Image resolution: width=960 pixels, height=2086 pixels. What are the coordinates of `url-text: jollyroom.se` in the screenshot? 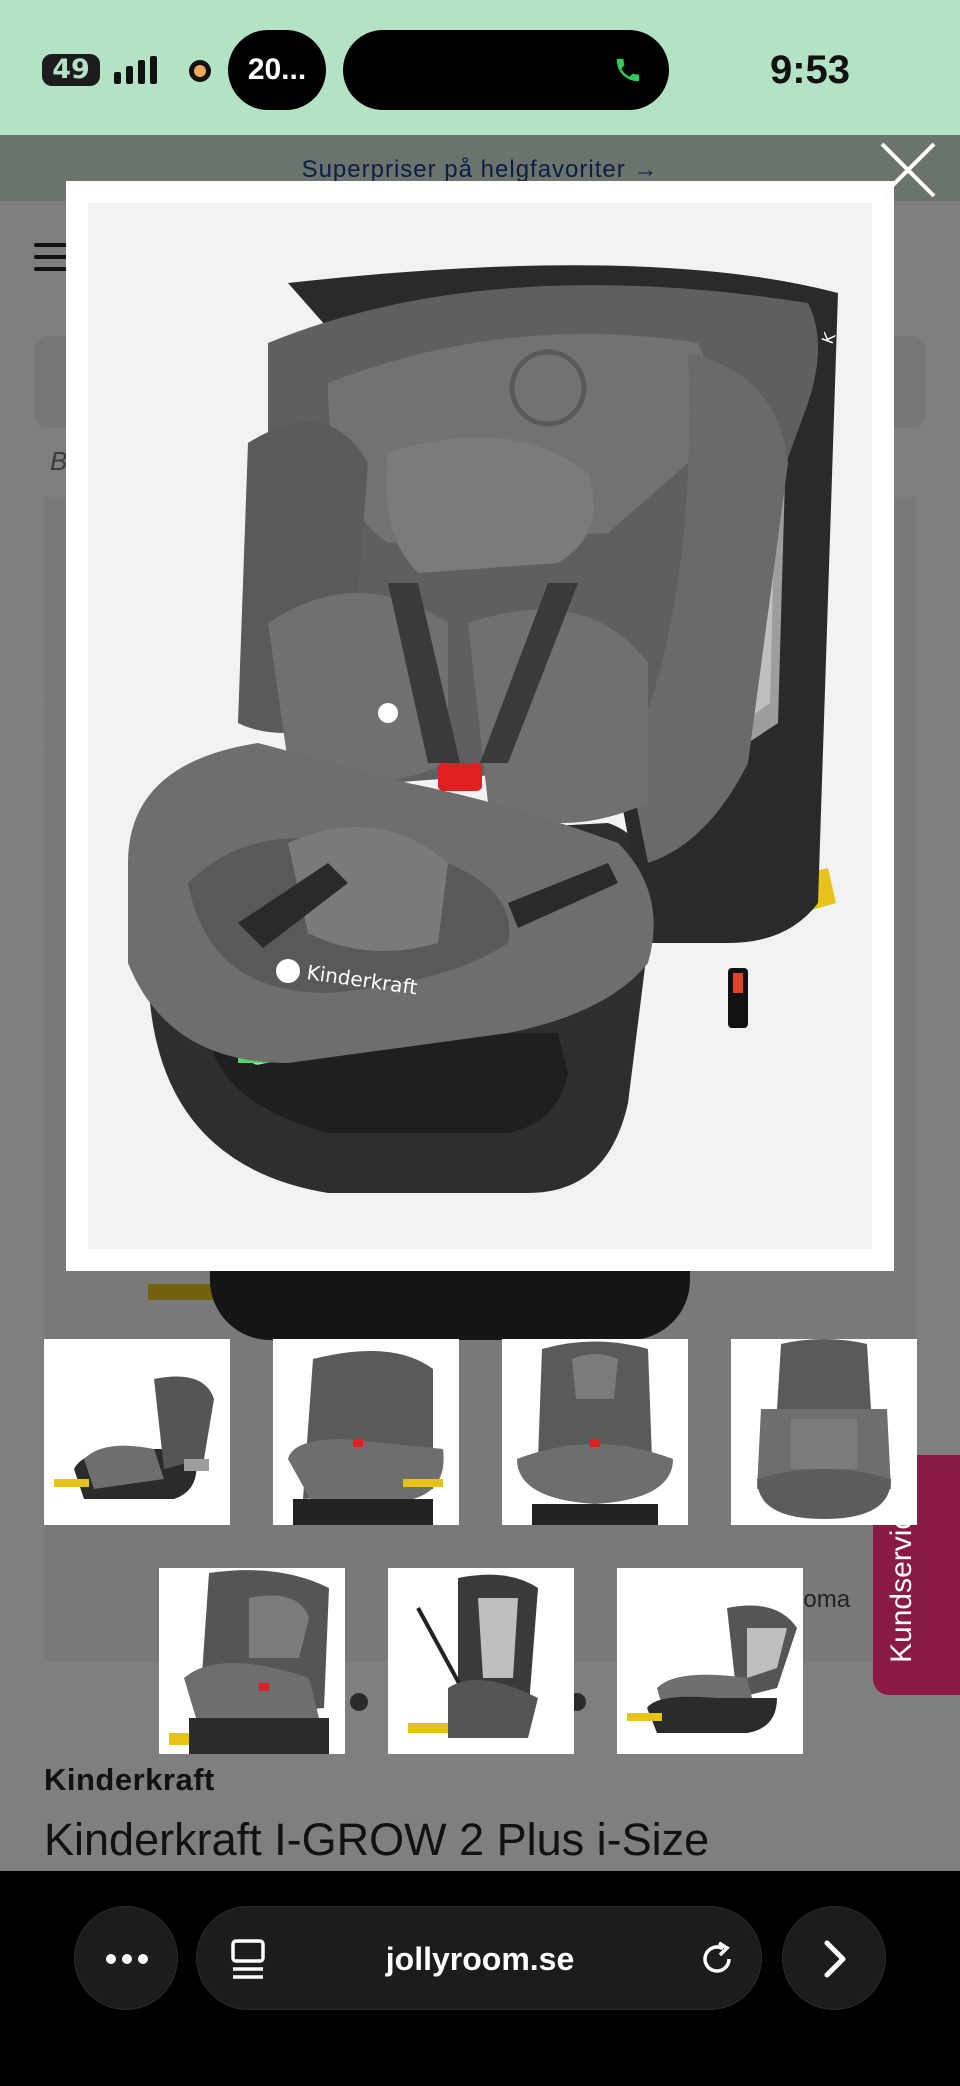 It's located at (480, 1959).